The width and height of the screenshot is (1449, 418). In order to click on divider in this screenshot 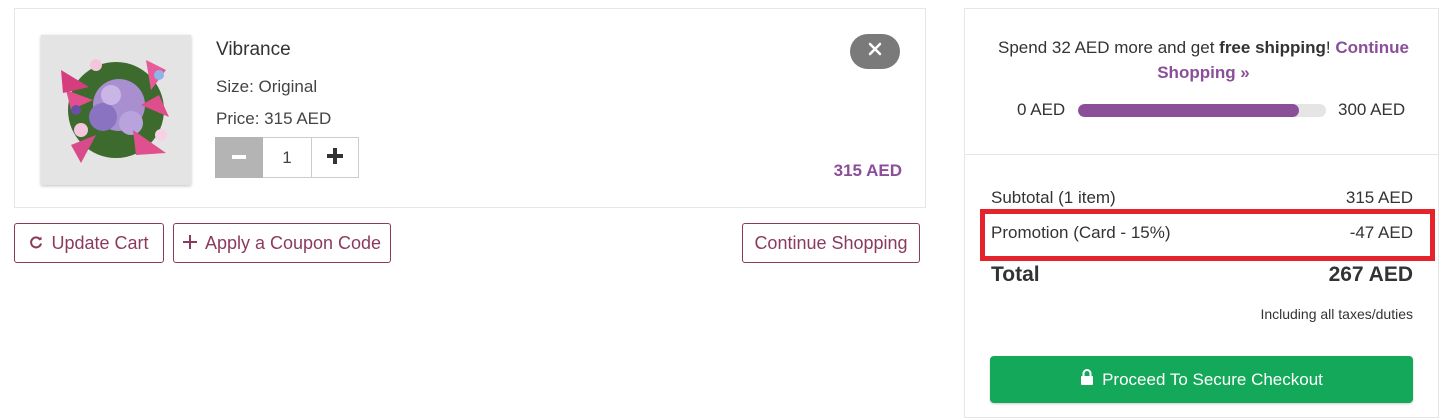, I will do `click(1201, 154)`.